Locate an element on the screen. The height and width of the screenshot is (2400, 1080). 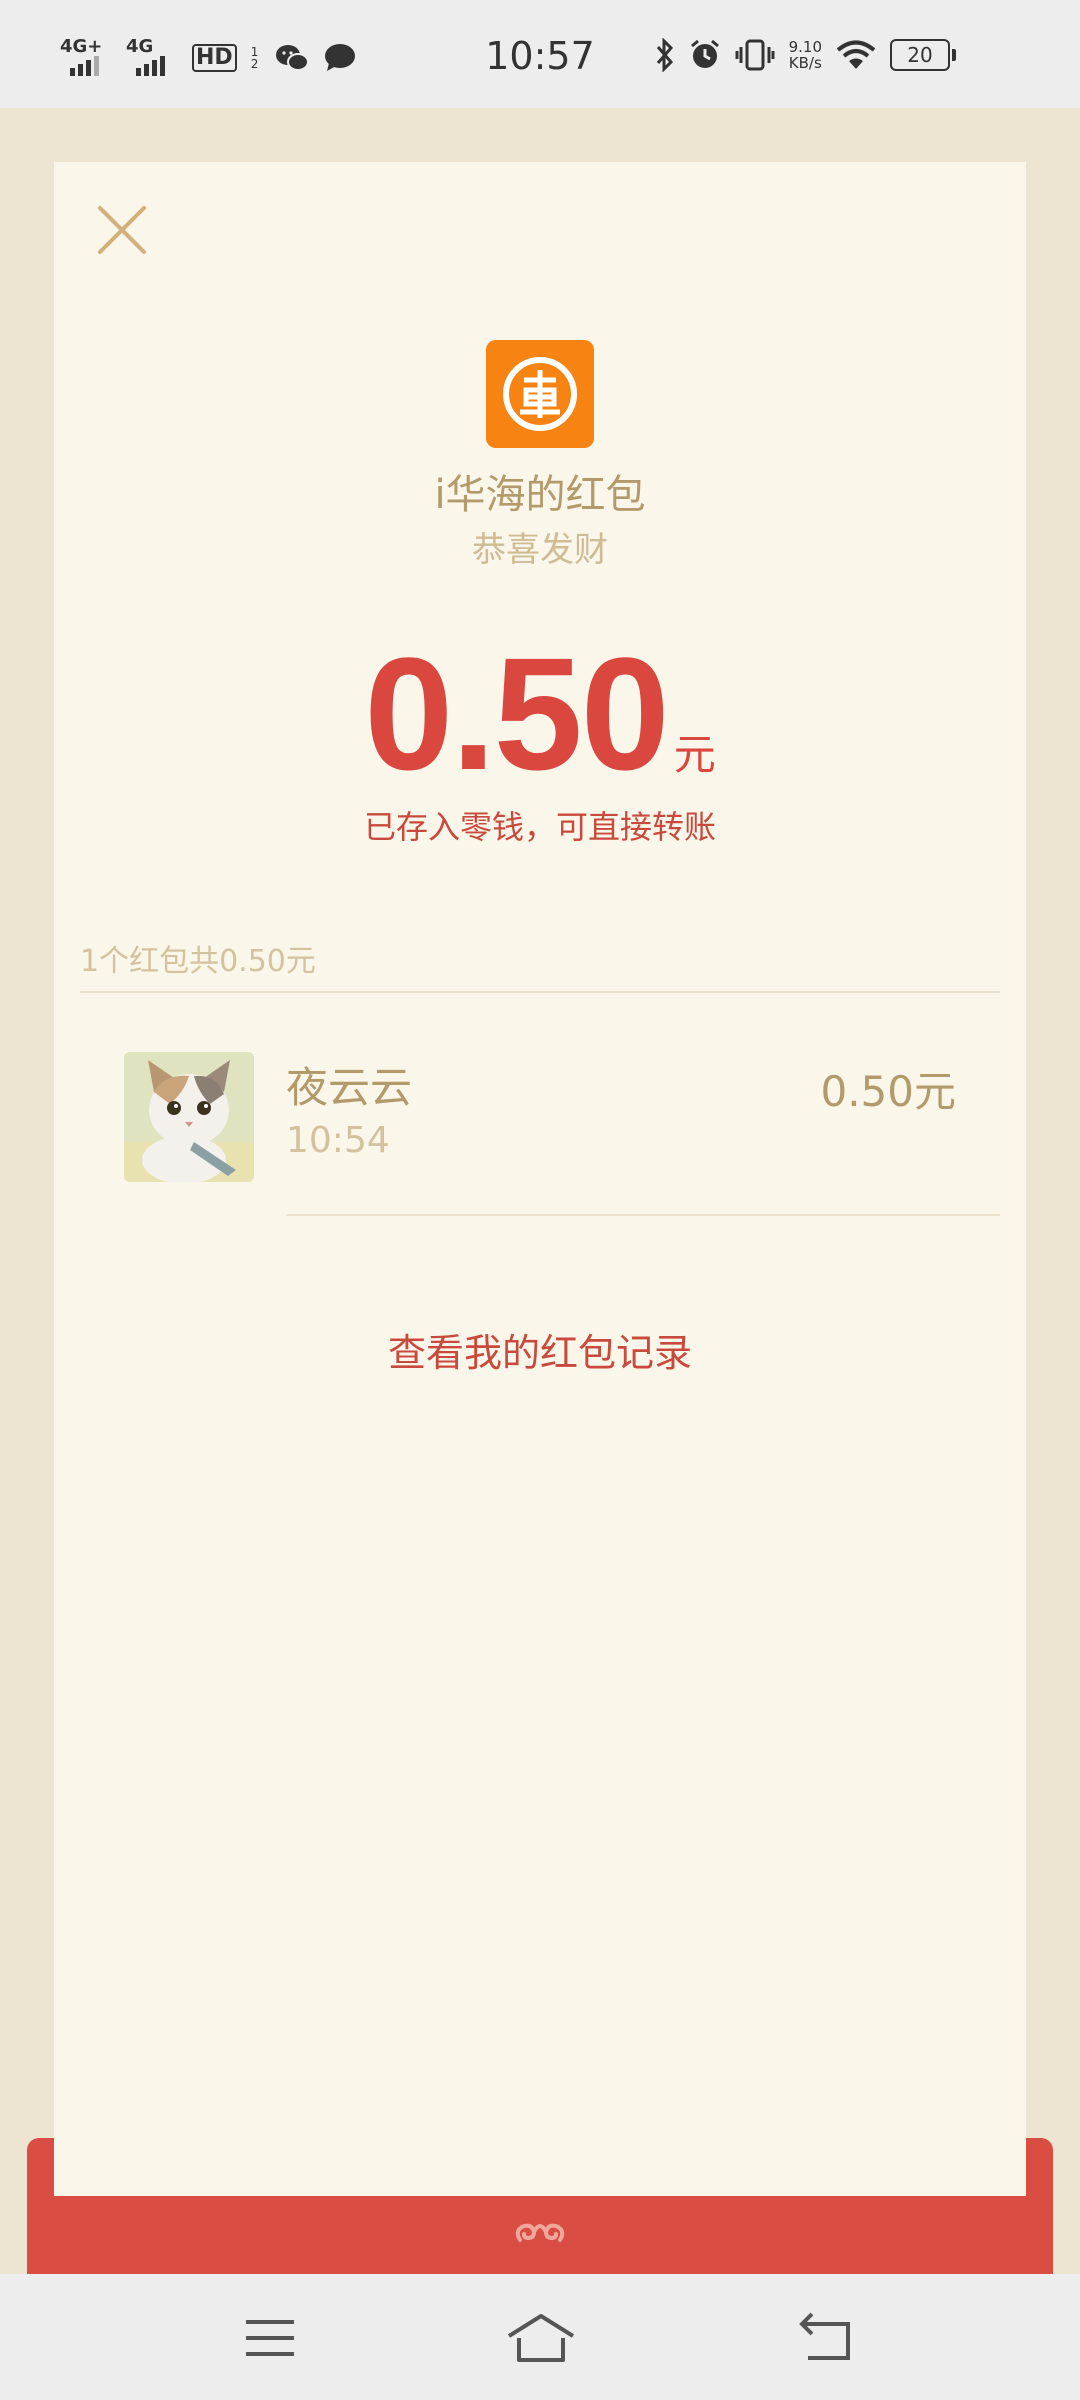
back-icon is located at coordinates (826, 2338).